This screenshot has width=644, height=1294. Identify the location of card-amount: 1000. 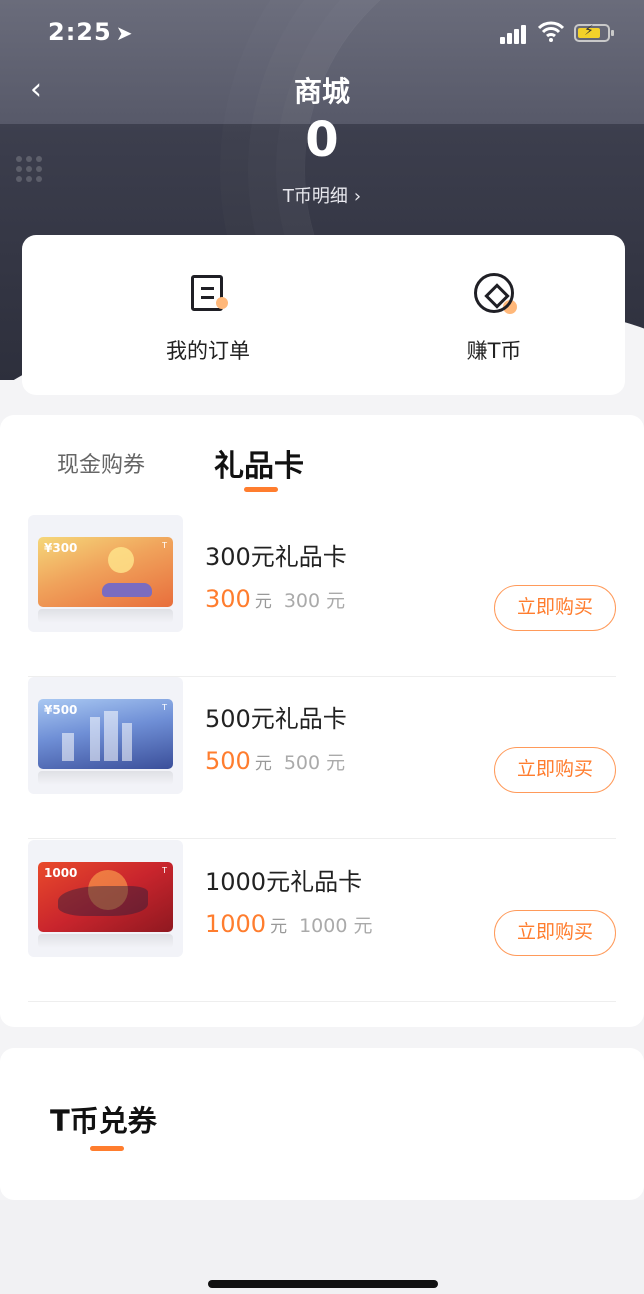
(61, 873).